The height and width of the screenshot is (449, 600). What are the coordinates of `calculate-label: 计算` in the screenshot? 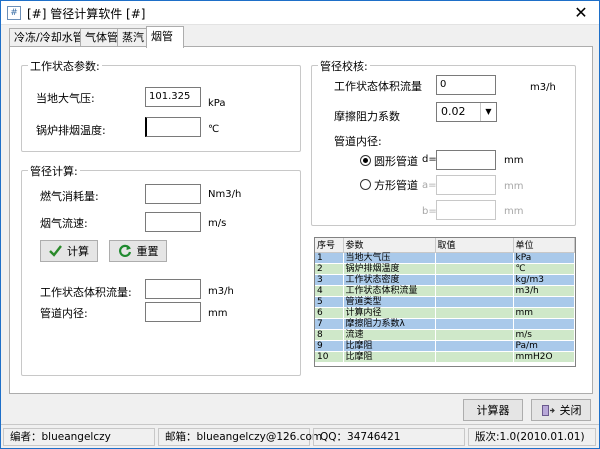 It's located at (78, 251).